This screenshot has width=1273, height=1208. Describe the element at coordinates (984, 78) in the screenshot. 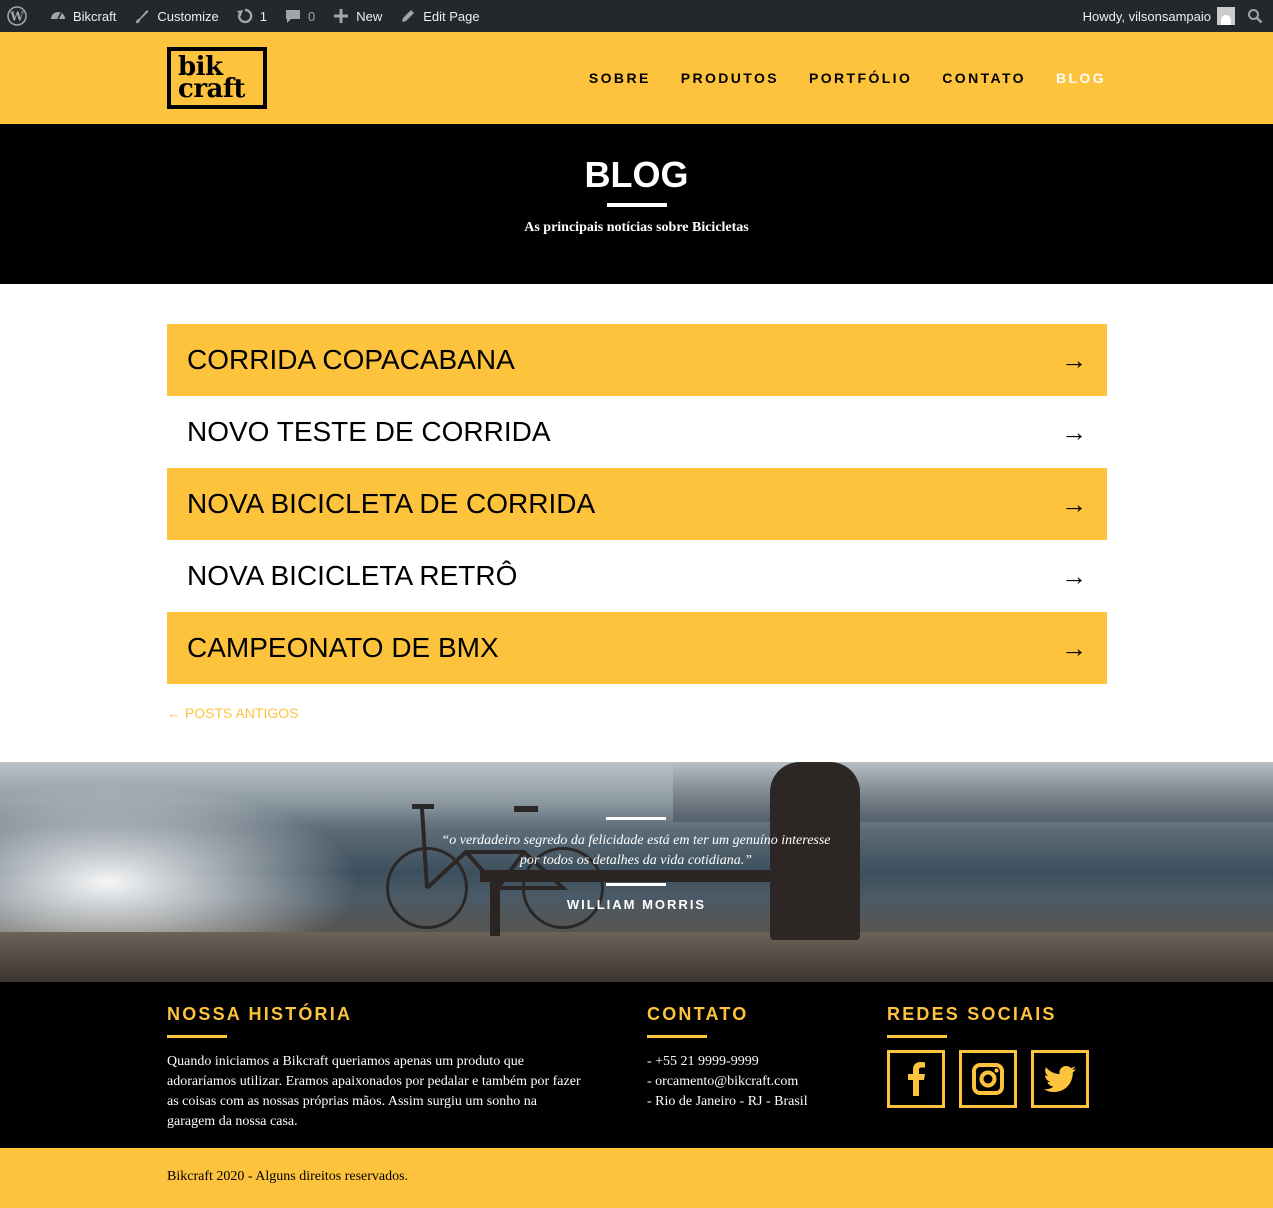

I see `nav-item-contato: CONTATO` at that location.